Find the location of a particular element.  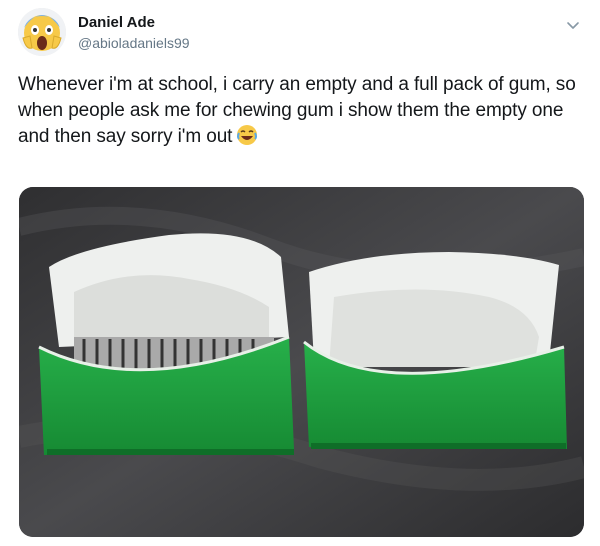

screaming-face-icon is located at coordinates (42, 32).